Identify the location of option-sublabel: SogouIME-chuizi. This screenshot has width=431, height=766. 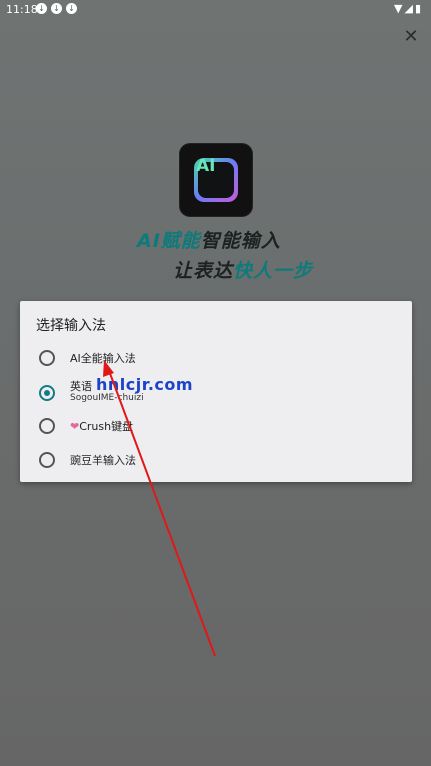
(107, 398).